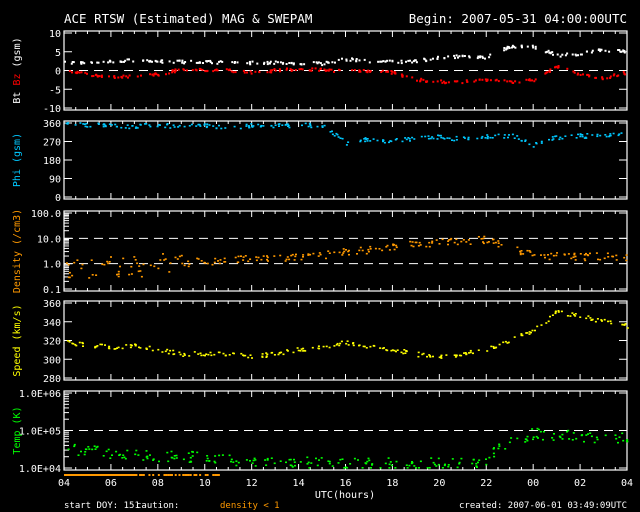 This screenshot has width=640, height=512. Describe the element at coordinates (486, 483) in the screenshot. I see `x-tick-label: 22` at that location.